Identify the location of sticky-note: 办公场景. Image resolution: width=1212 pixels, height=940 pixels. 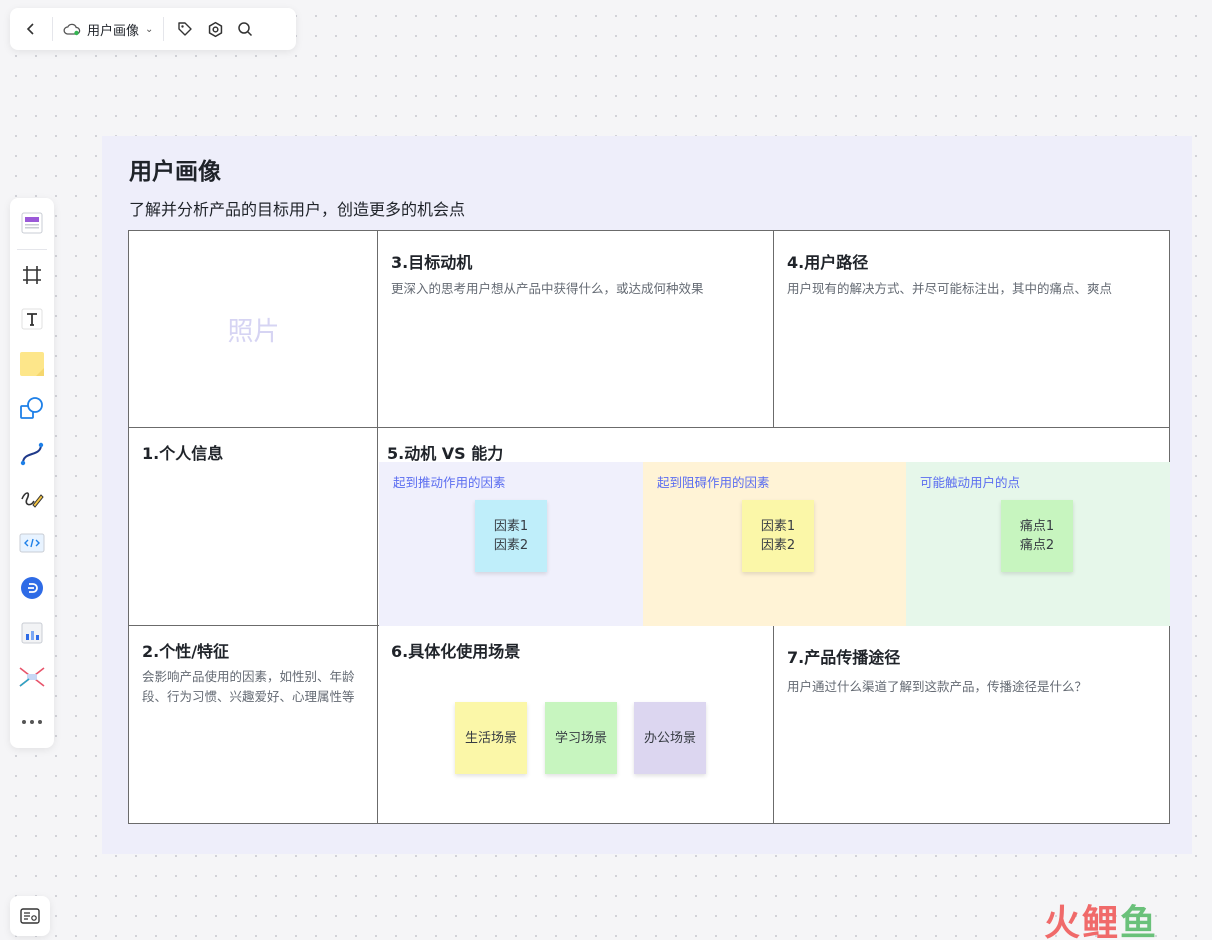
(670, 738).